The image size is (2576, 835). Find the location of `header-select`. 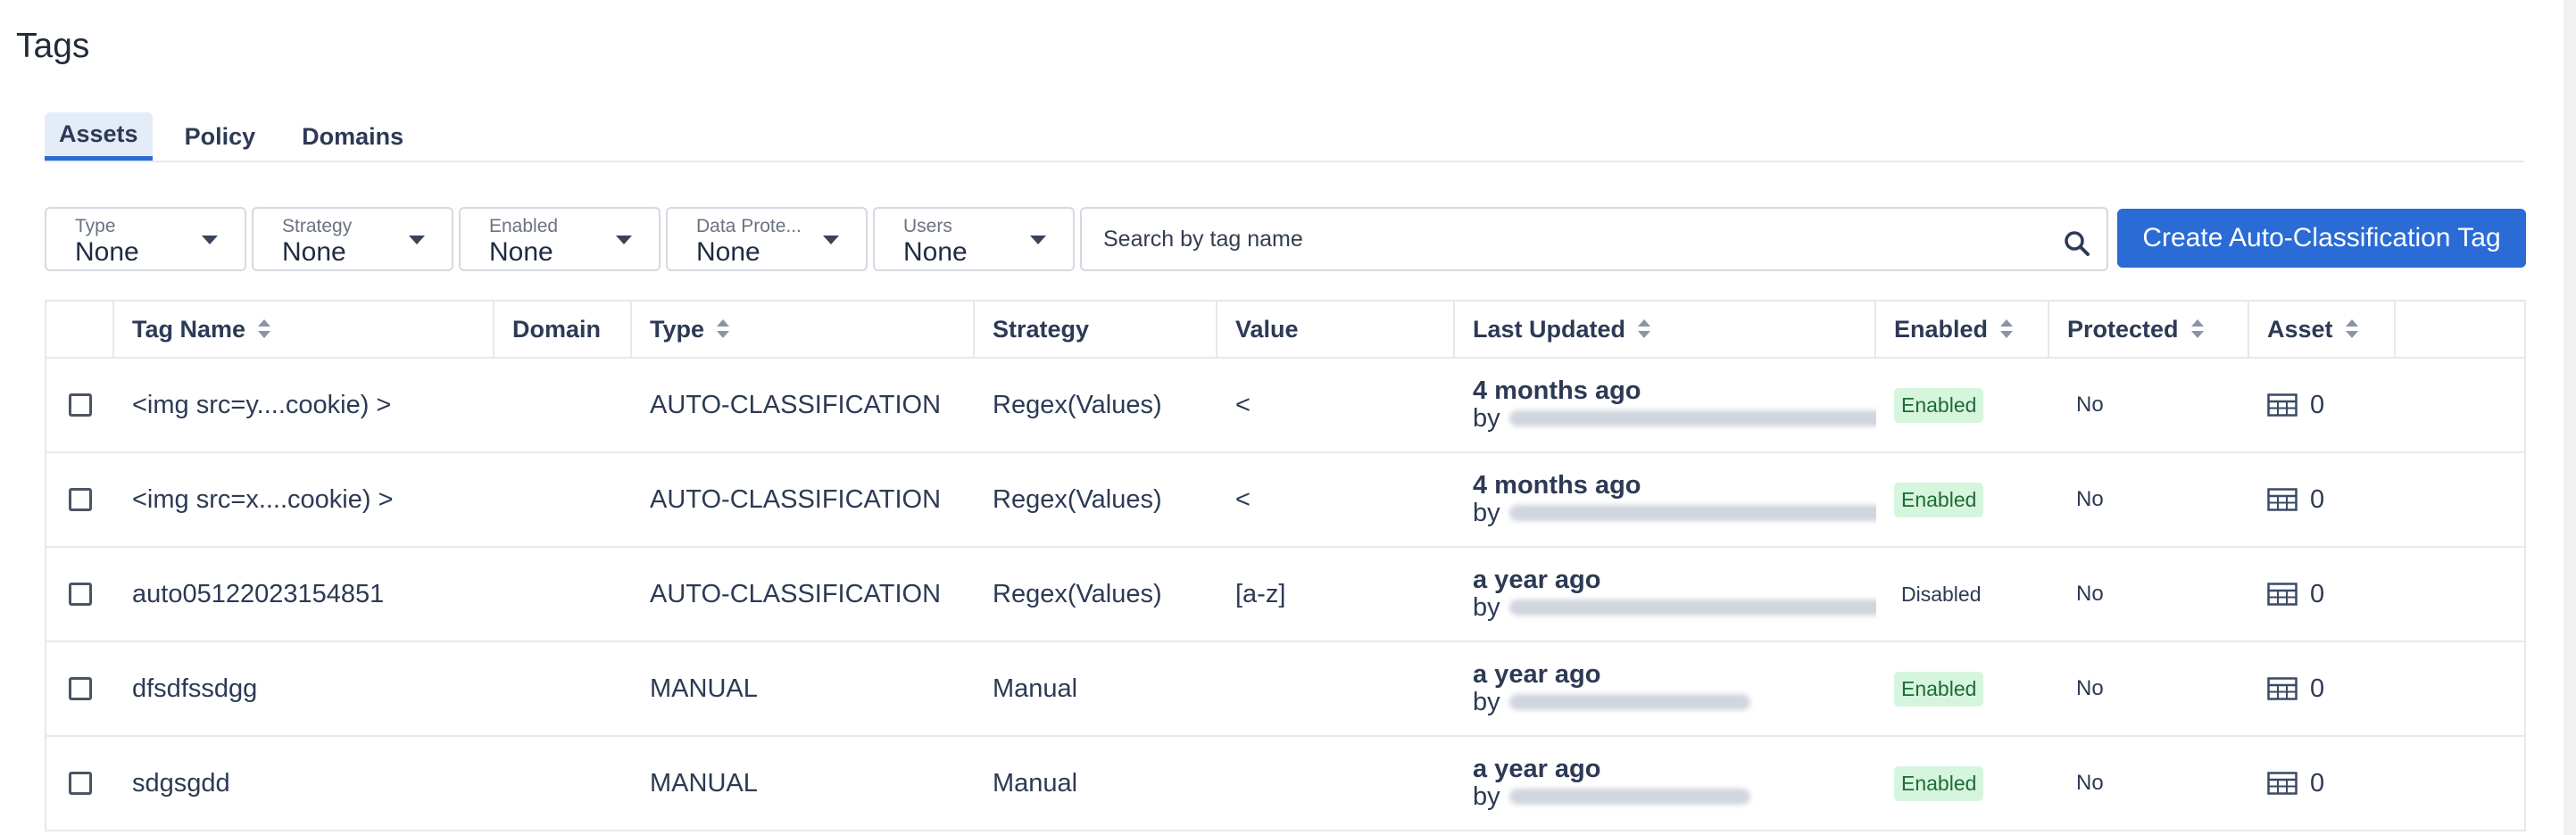

header-select is located at coordinates (80, 330).